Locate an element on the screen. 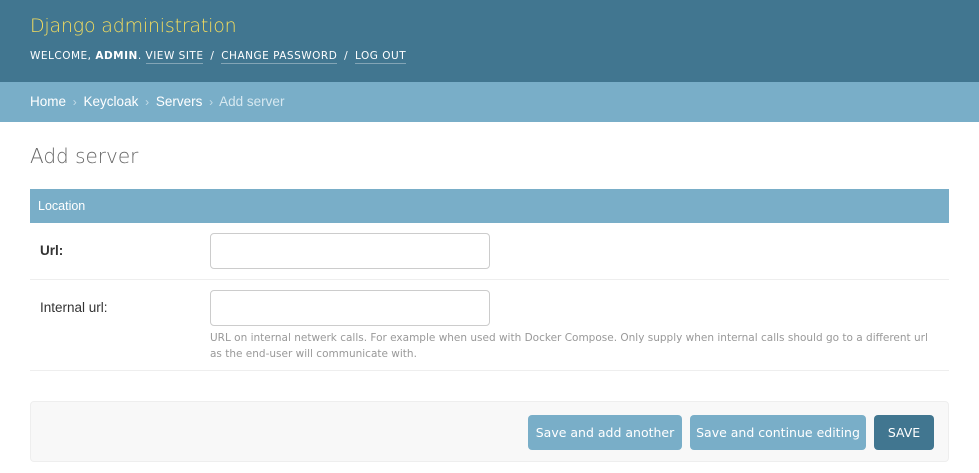  save-button: SAVE is located at coordinates (904, 432).